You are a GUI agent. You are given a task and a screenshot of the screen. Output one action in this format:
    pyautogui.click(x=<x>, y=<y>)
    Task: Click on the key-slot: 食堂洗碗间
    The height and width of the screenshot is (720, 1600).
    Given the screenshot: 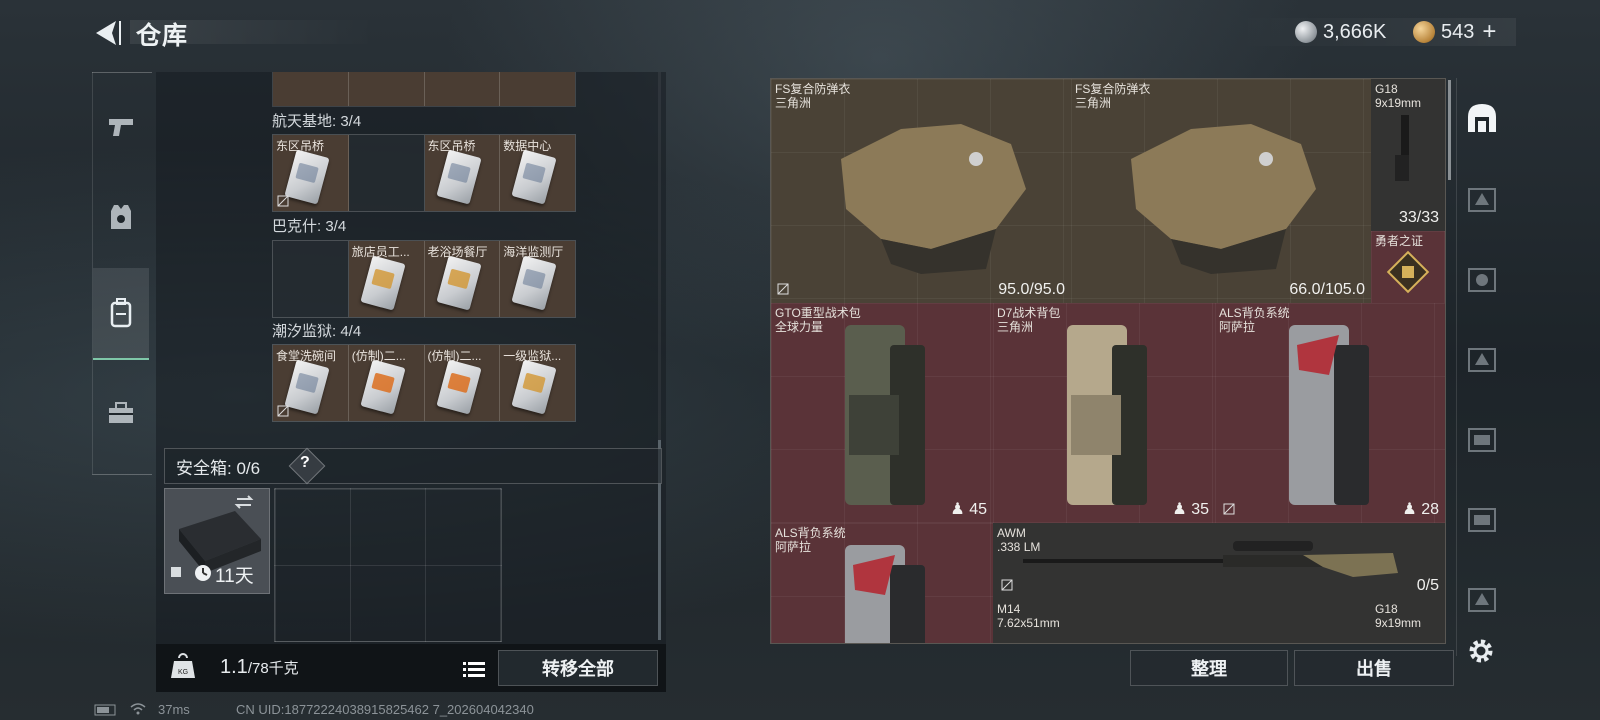 What is the action you would take?
    pyautogui.click(x=311, y=383)
    